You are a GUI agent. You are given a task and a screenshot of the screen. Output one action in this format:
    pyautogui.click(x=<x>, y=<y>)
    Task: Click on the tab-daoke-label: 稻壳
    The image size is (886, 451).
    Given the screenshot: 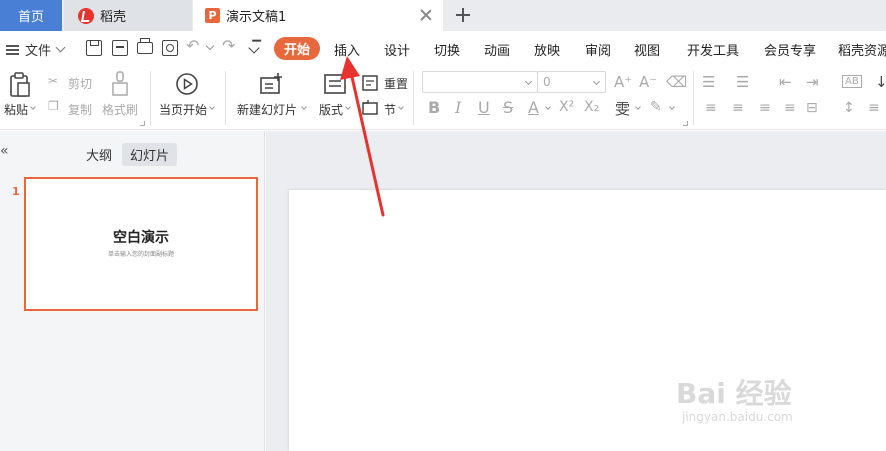 What is the action you would take?
    pyautogui.click(x=113, y=17)
    